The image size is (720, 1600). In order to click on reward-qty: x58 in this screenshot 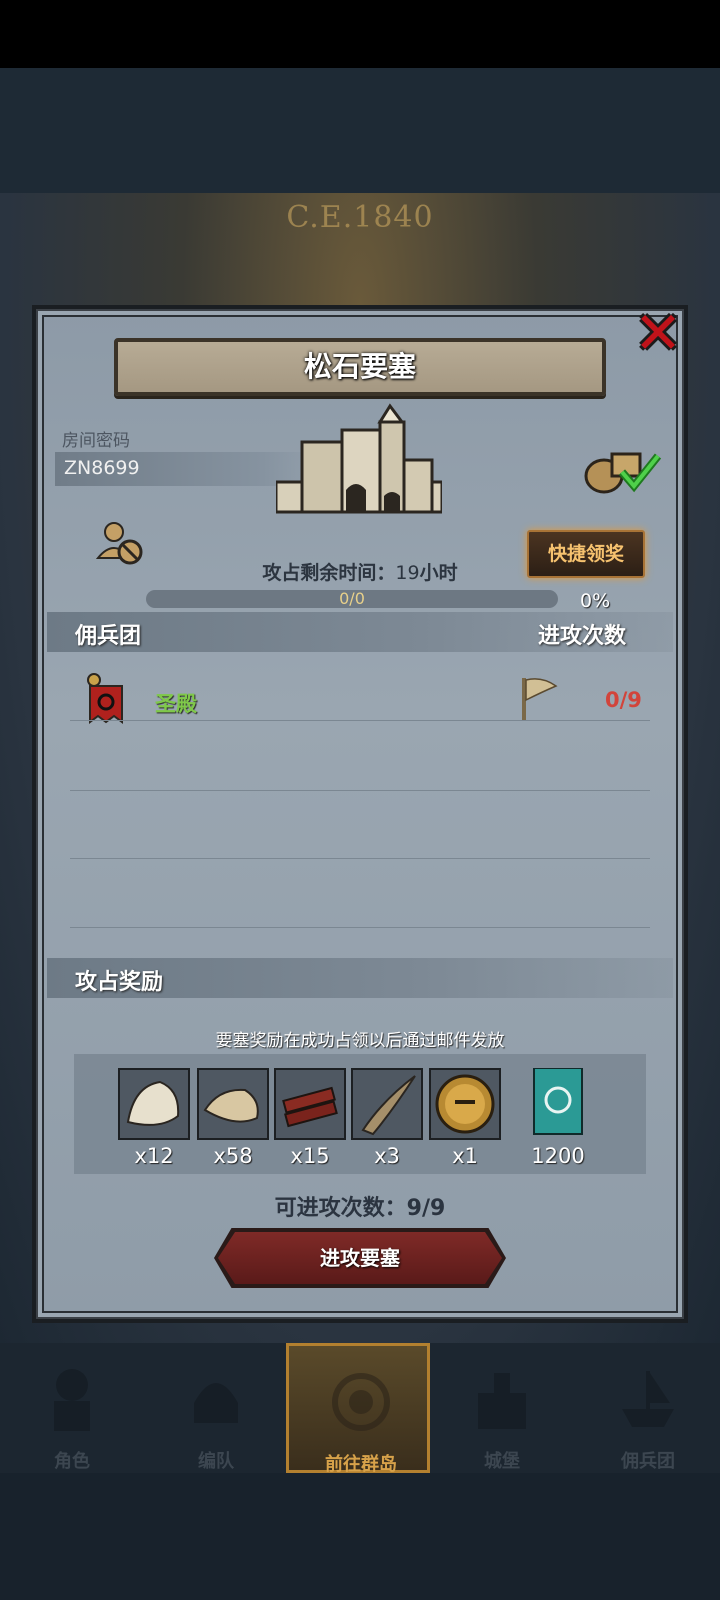, I will do `click(233, 1156)`.